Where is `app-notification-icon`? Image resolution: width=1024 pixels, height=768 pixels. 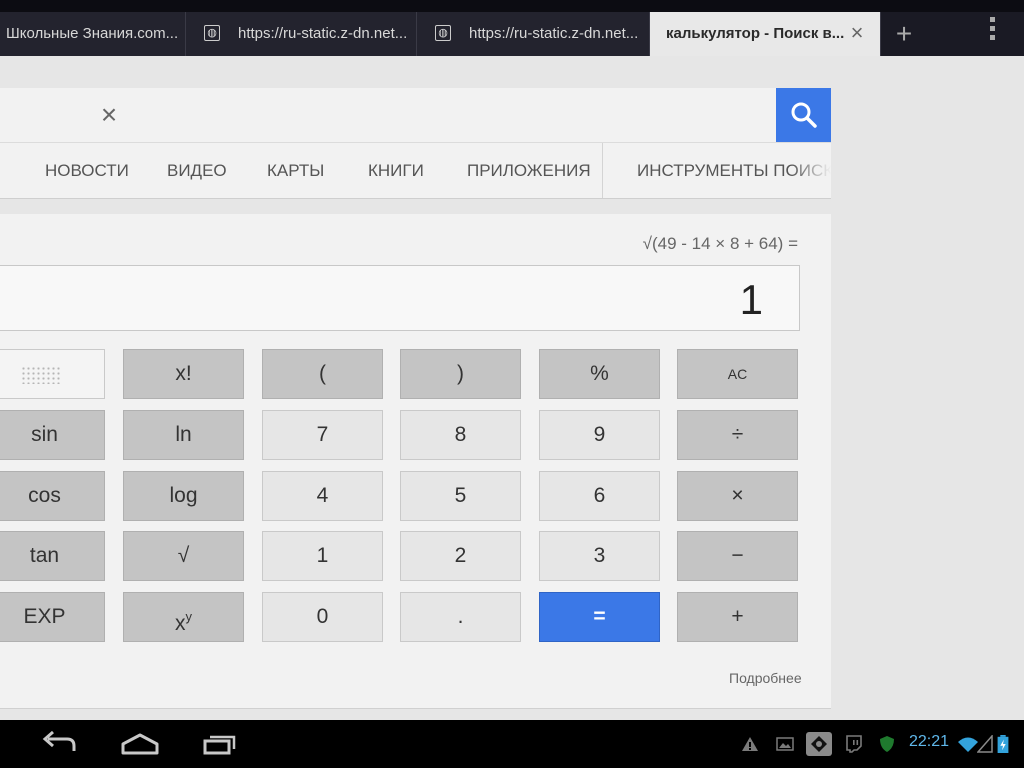 app-notification-icon is located at coordinates (819, 744).